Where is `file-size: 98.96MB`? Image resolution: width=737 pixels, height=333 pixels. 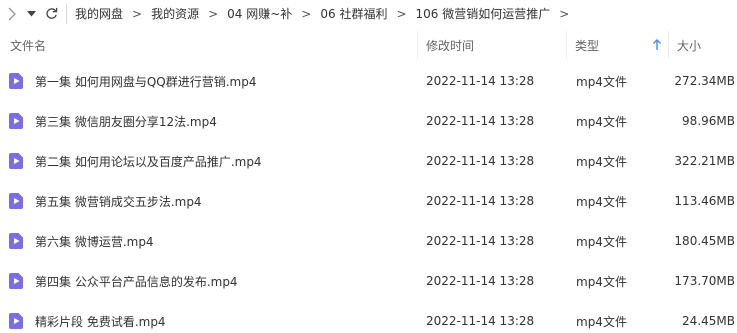 file-size: 98.96MB is located at coordinates (708, 121).